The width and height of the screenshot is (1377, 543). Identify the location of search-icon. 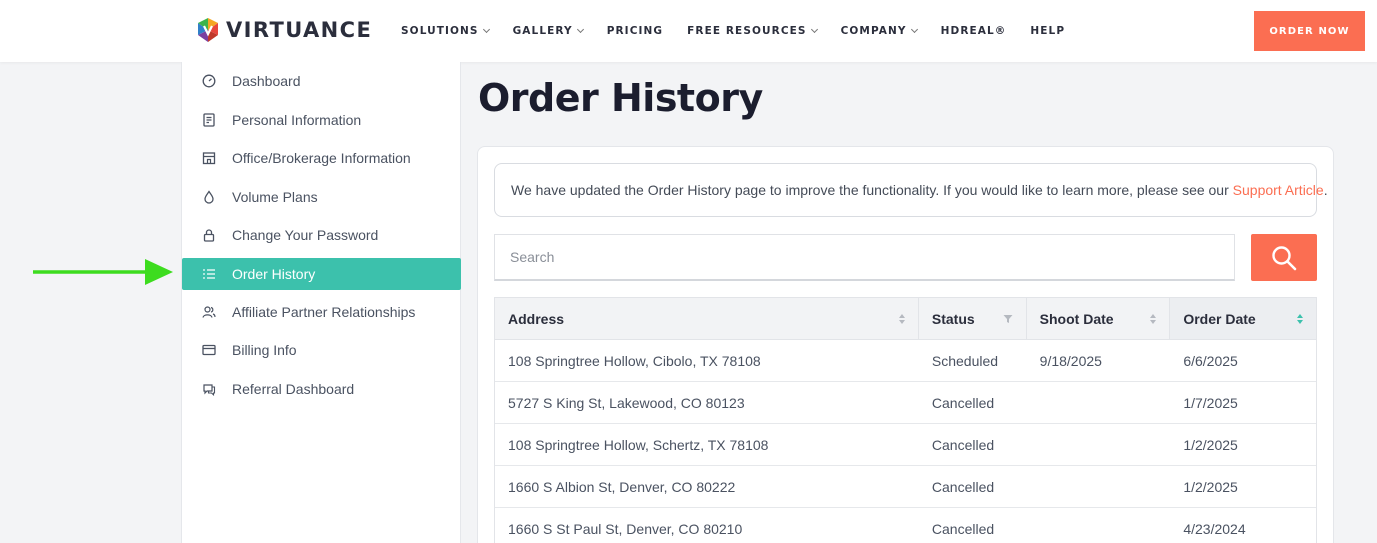
(1284, 257).